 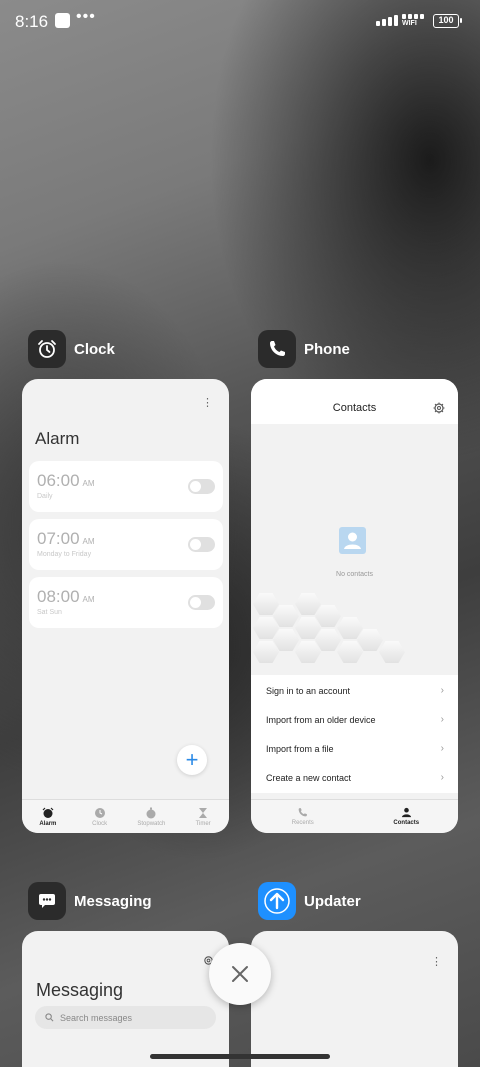 I want to click on alarm-time: 07:00, so click(x=58, y=538).